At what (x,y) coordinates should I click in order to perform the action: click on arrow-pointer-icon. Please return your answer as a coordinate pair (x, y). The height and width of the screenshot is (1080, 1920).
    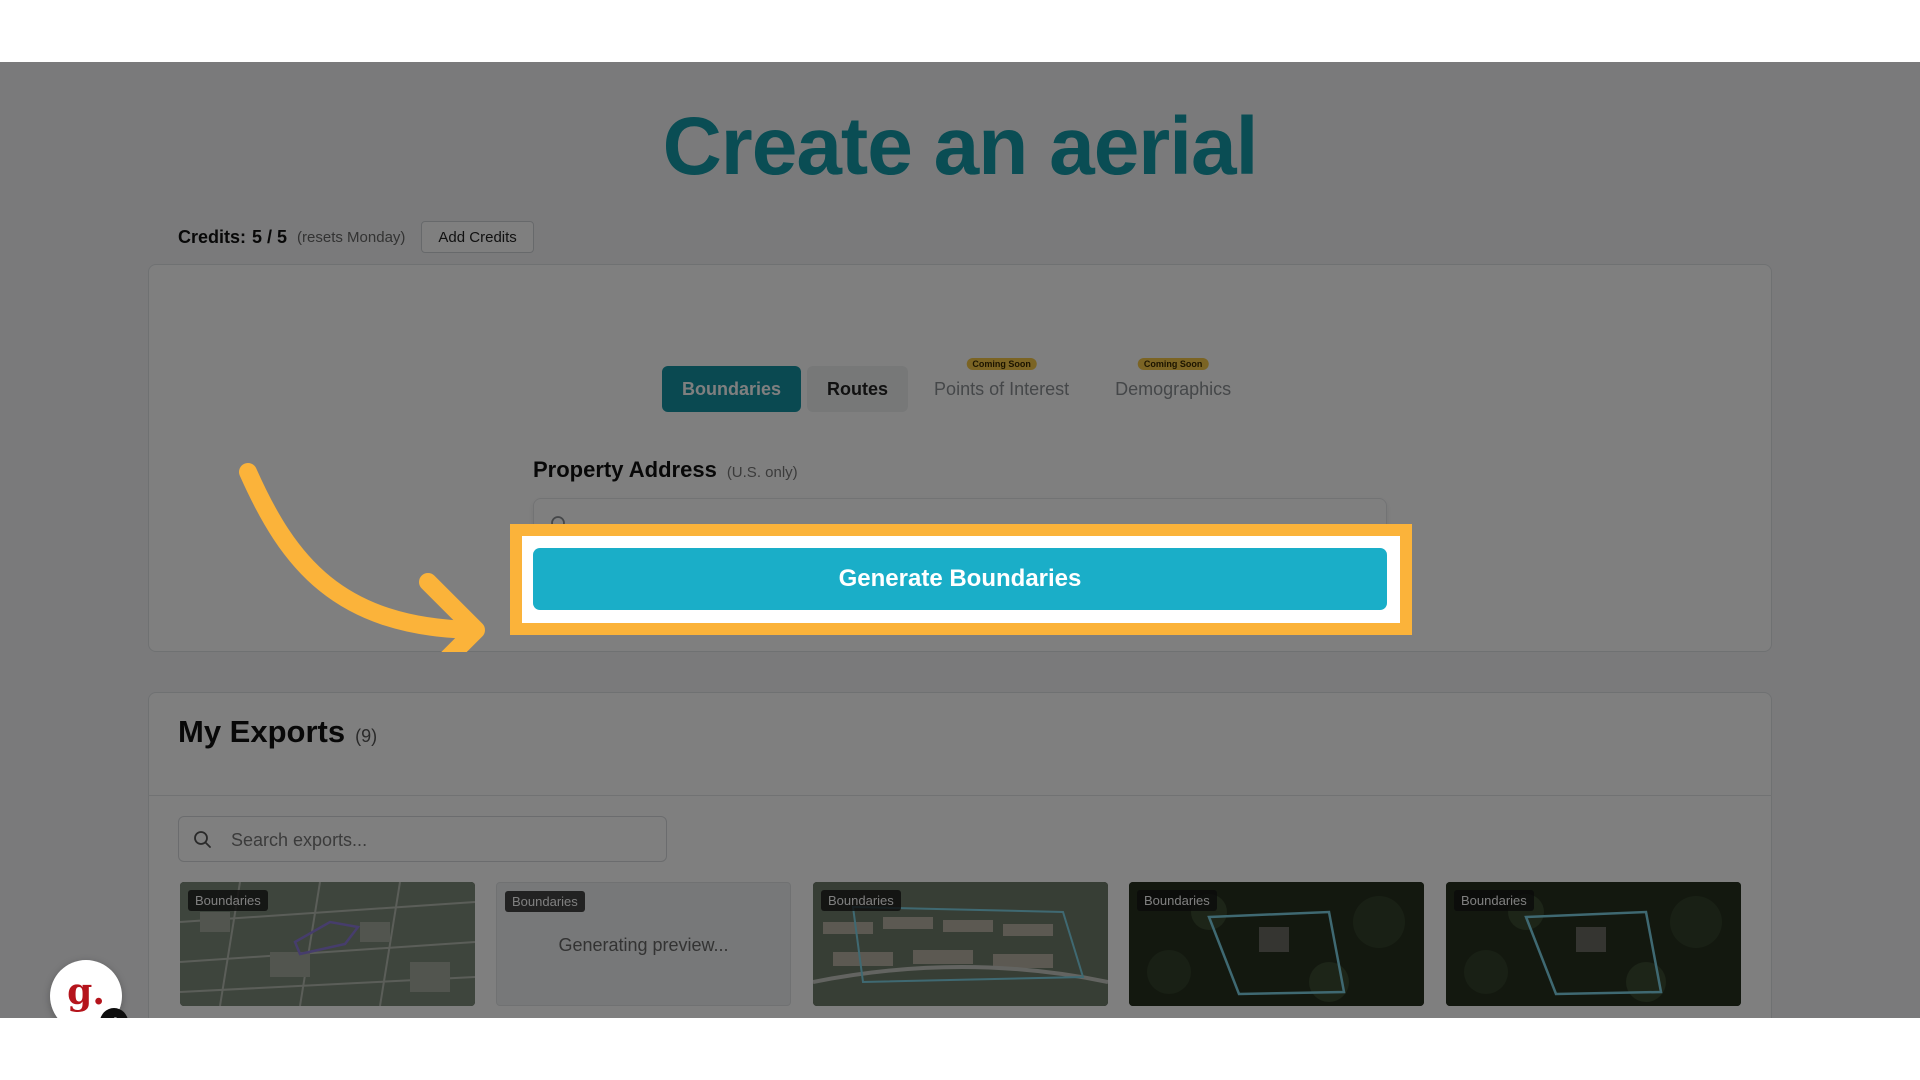
    Looking at the image, I should click on (362, 557).